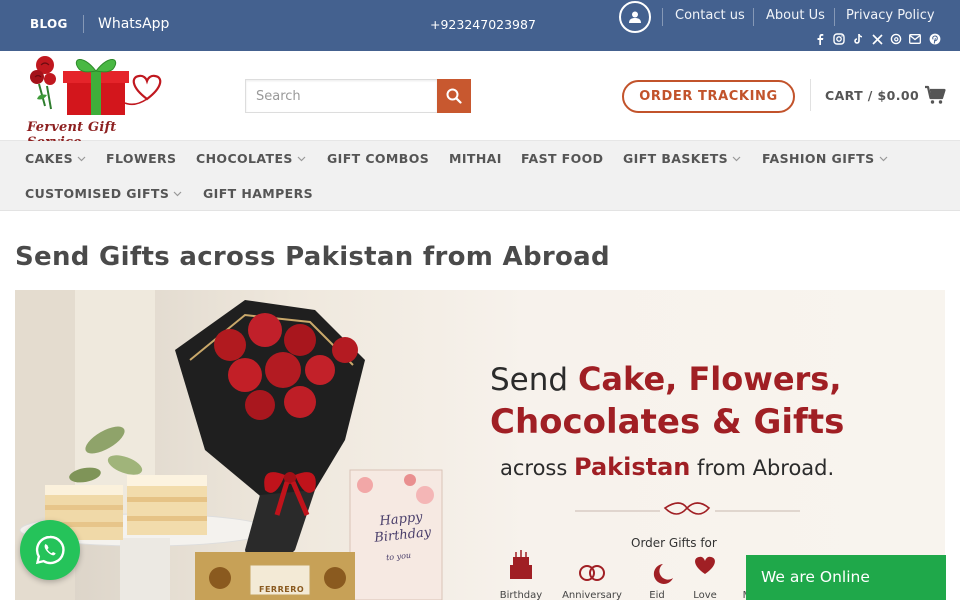  I want to click on banner-subline: across Pakistan from Abroad., so click(667, 467).